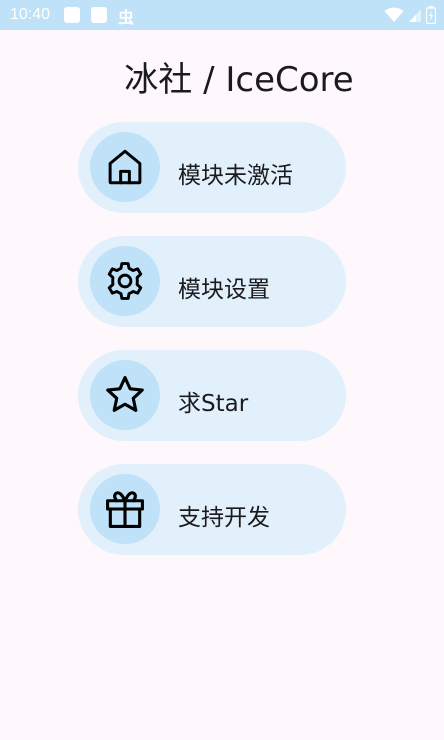  Describe the element at coordinates (30, 14) in the screenshot. I see `status-time: 10:40` at that location.